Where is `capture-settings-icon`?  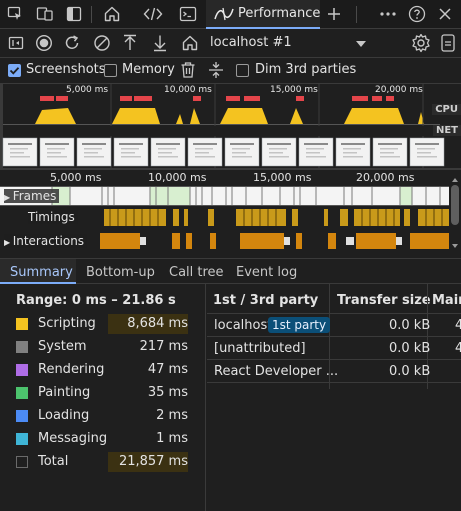
capture-settings-icon is located at coordinates (448, 43).